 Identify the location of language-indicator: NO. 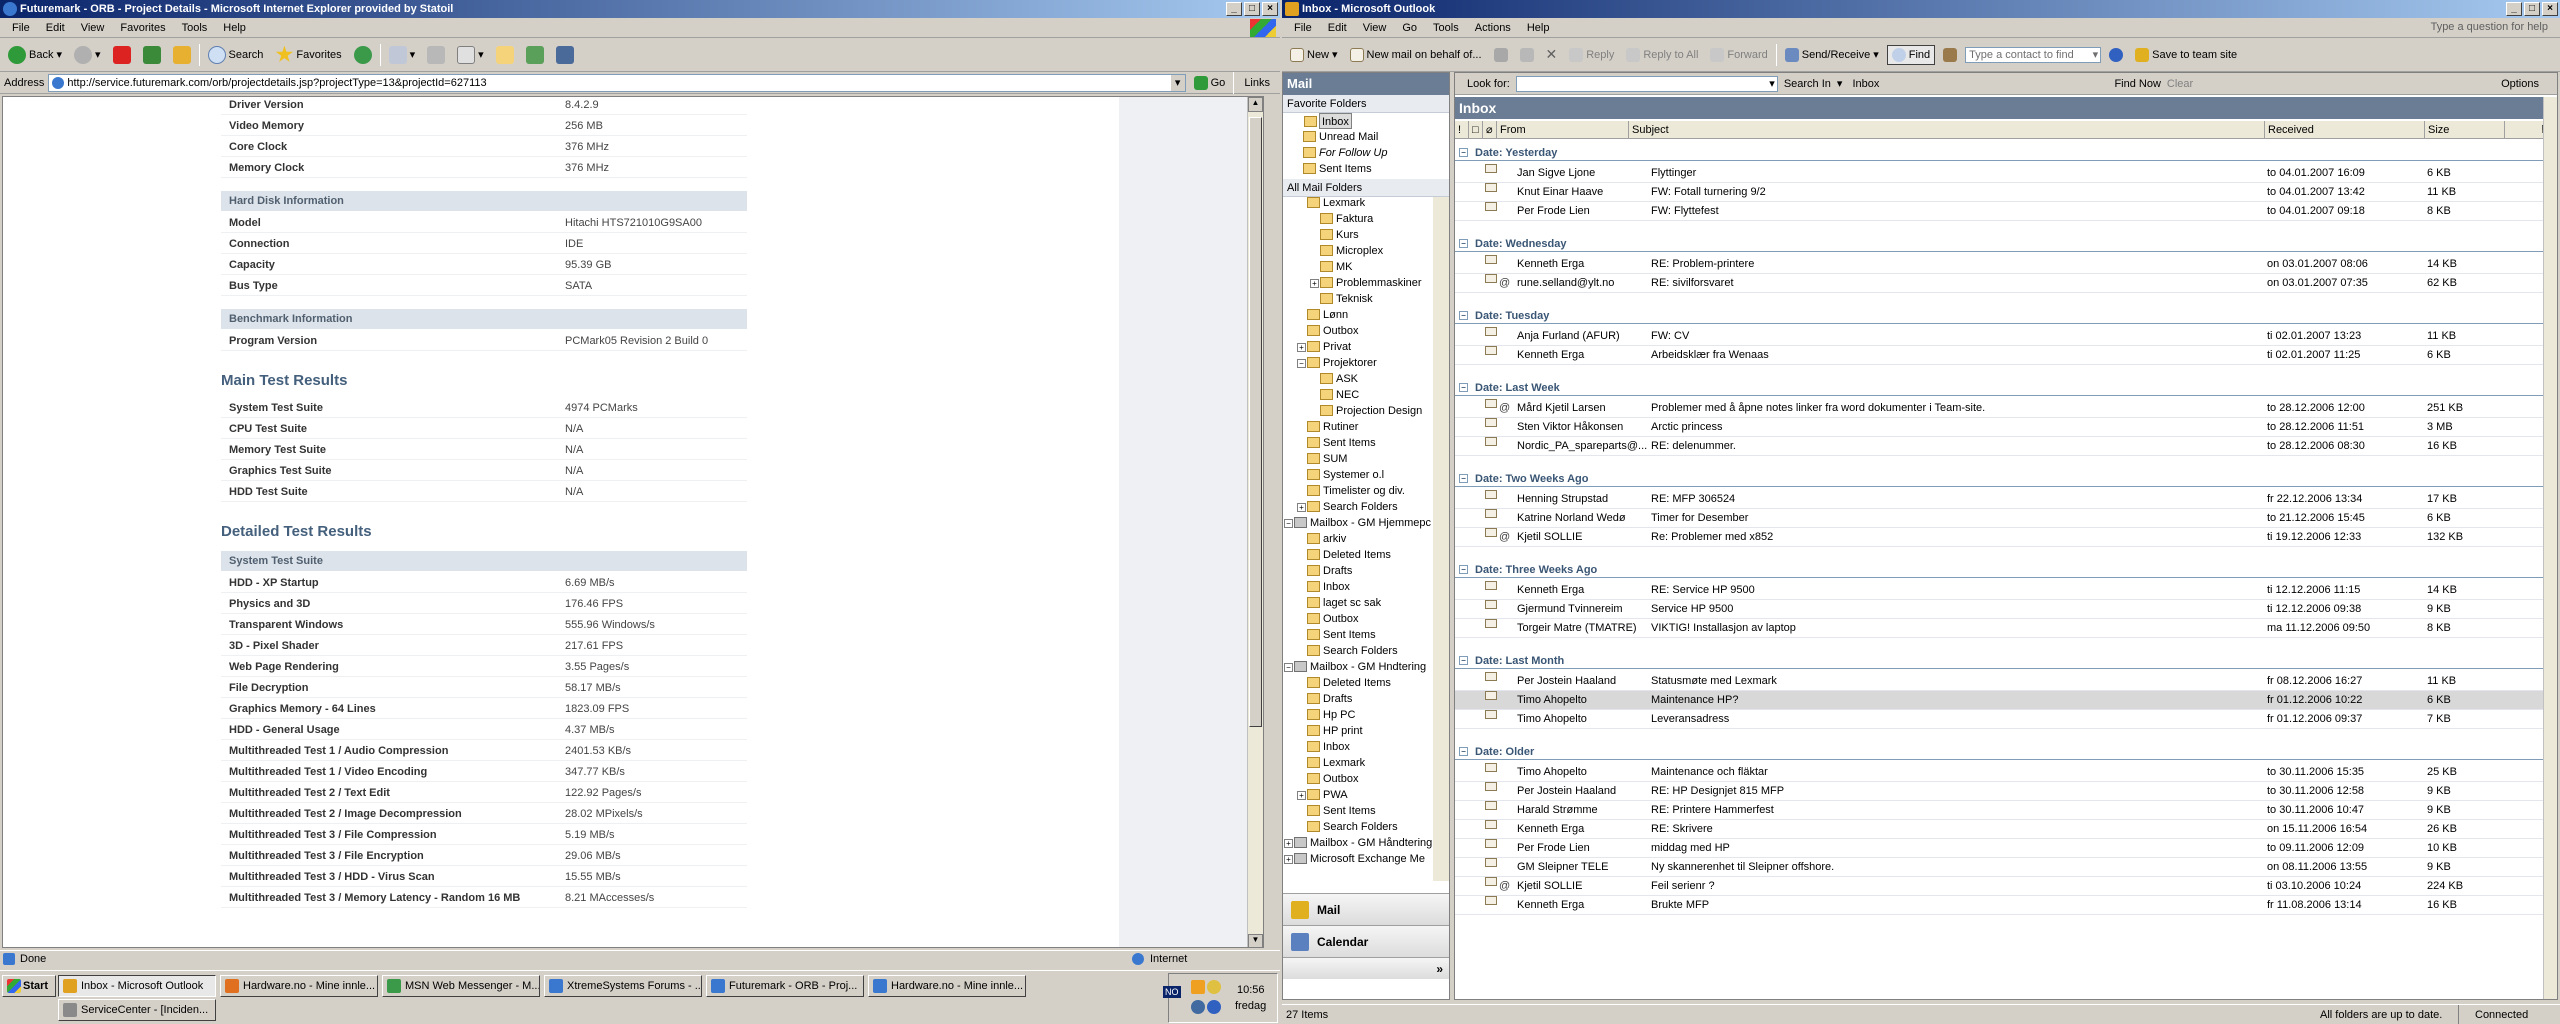
(1172, 992).